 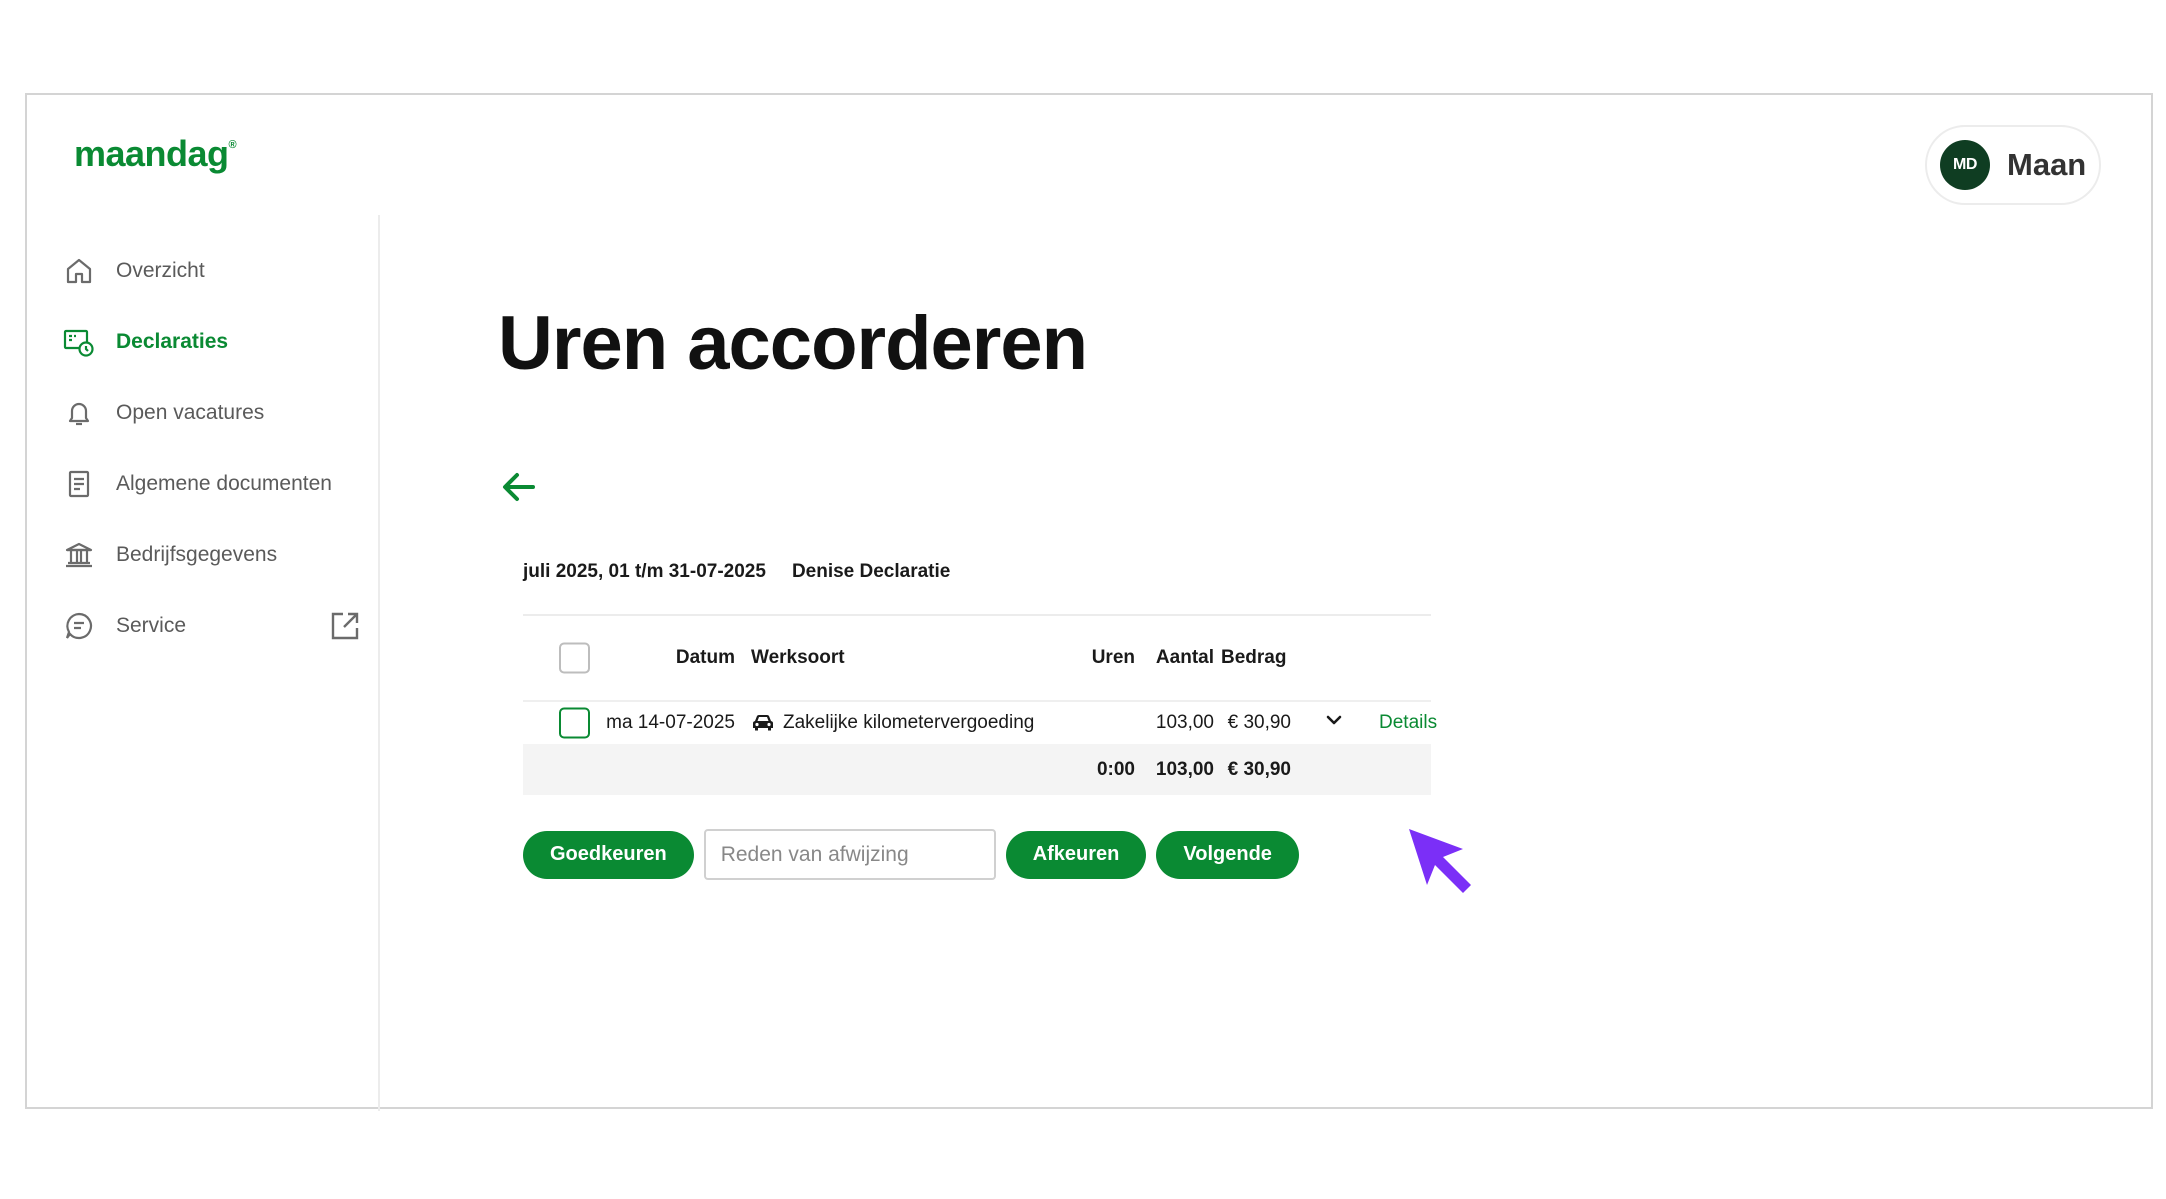 I want to click on header-uren: Uren, so click(x=1113, y=657).